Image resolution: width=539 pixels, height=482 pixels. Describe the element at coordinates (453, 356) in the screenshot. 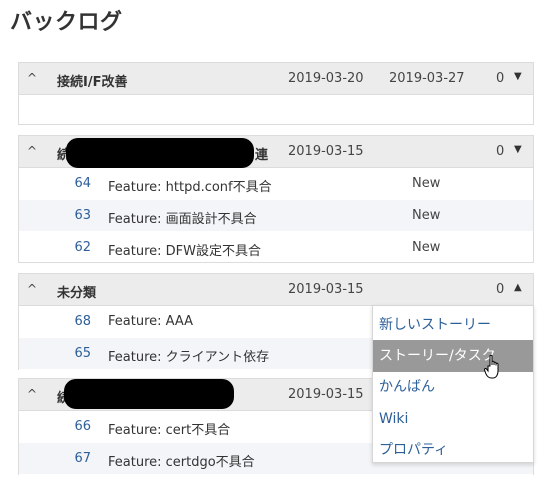

I see `menu-item-story-task: ストーリー/タスク` at that location.